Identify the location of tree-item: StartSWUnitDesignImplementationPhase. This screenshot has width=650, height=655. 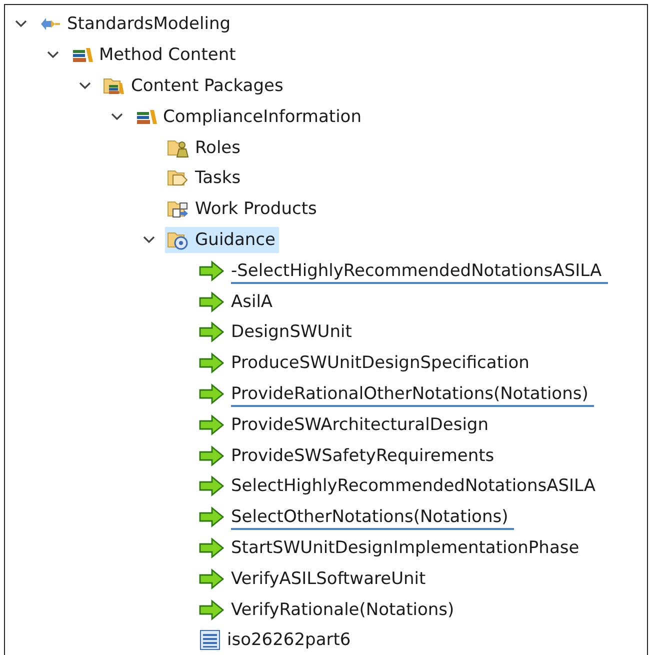
(390, 547).